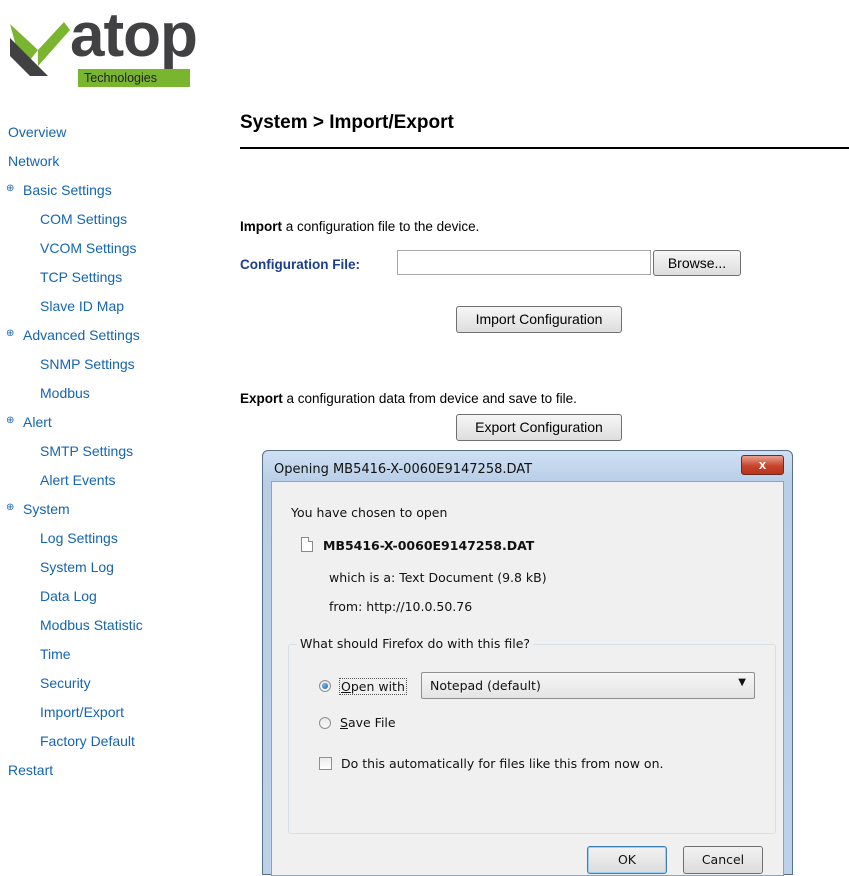  What do you see at coordinates (419, 606) in the screenshot?
I see `file-source-value: http://10.0.50.76` at bounding box center [419, 606].